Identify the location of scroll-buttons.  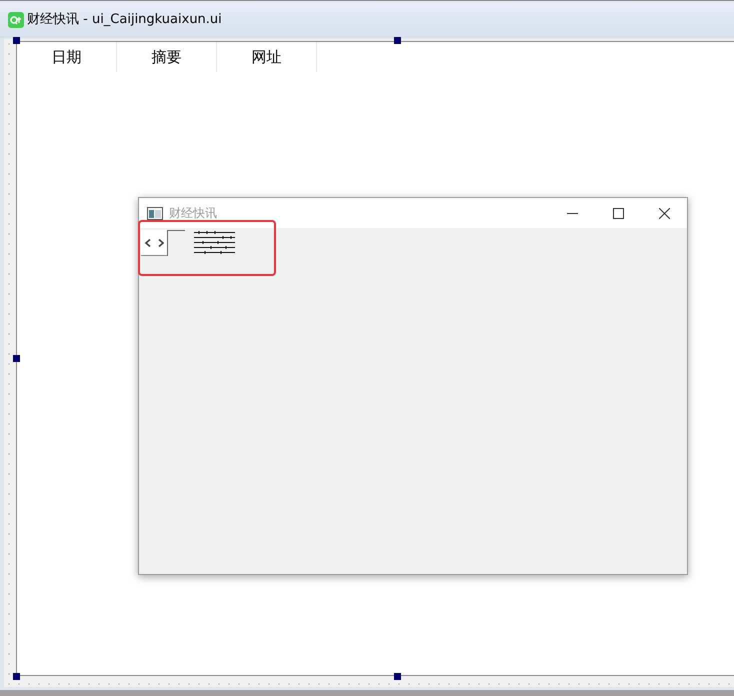
(163, 243).